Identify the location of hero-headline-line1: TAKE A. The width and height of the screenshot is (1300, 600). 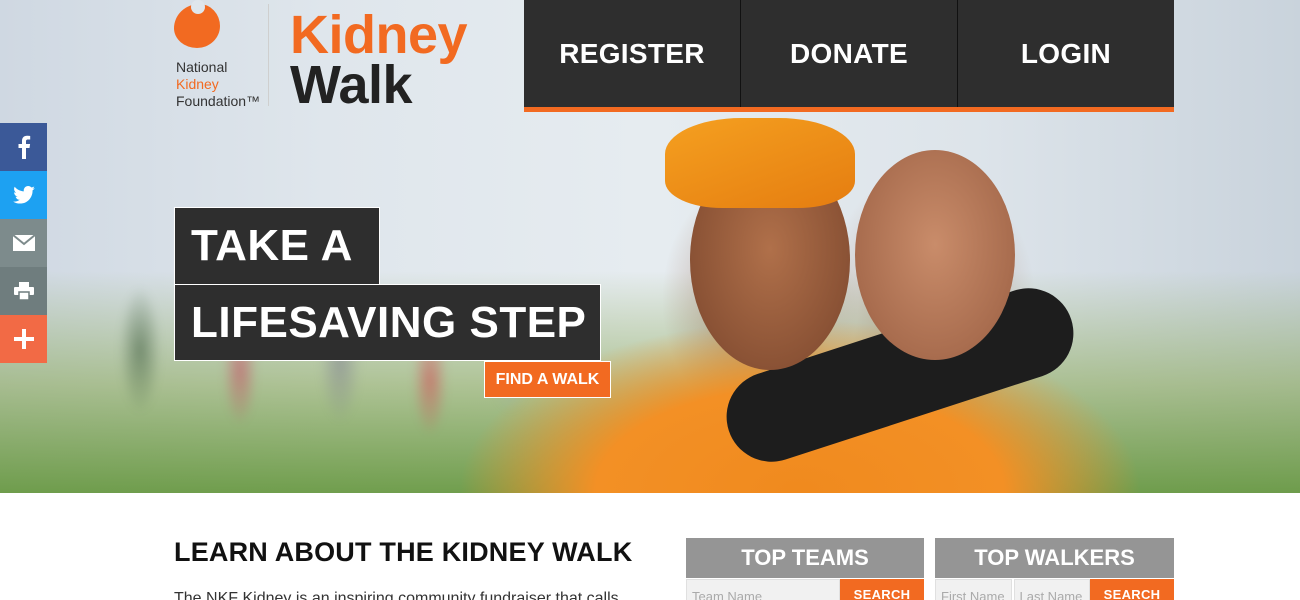
(277, 246).